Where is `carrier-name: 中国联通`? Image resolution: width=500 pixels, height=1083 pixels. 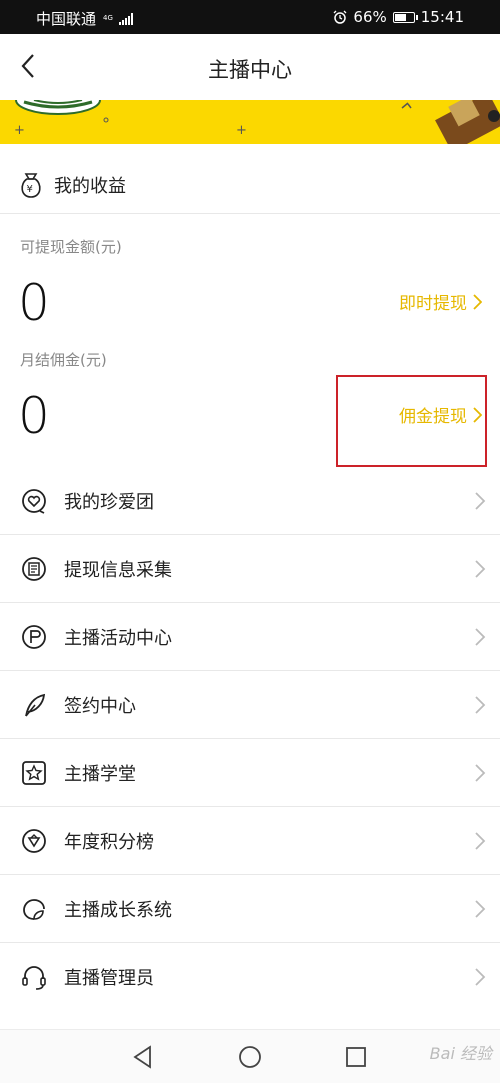 carrier-name: 中国联通 is located at coordinates (66, 19).